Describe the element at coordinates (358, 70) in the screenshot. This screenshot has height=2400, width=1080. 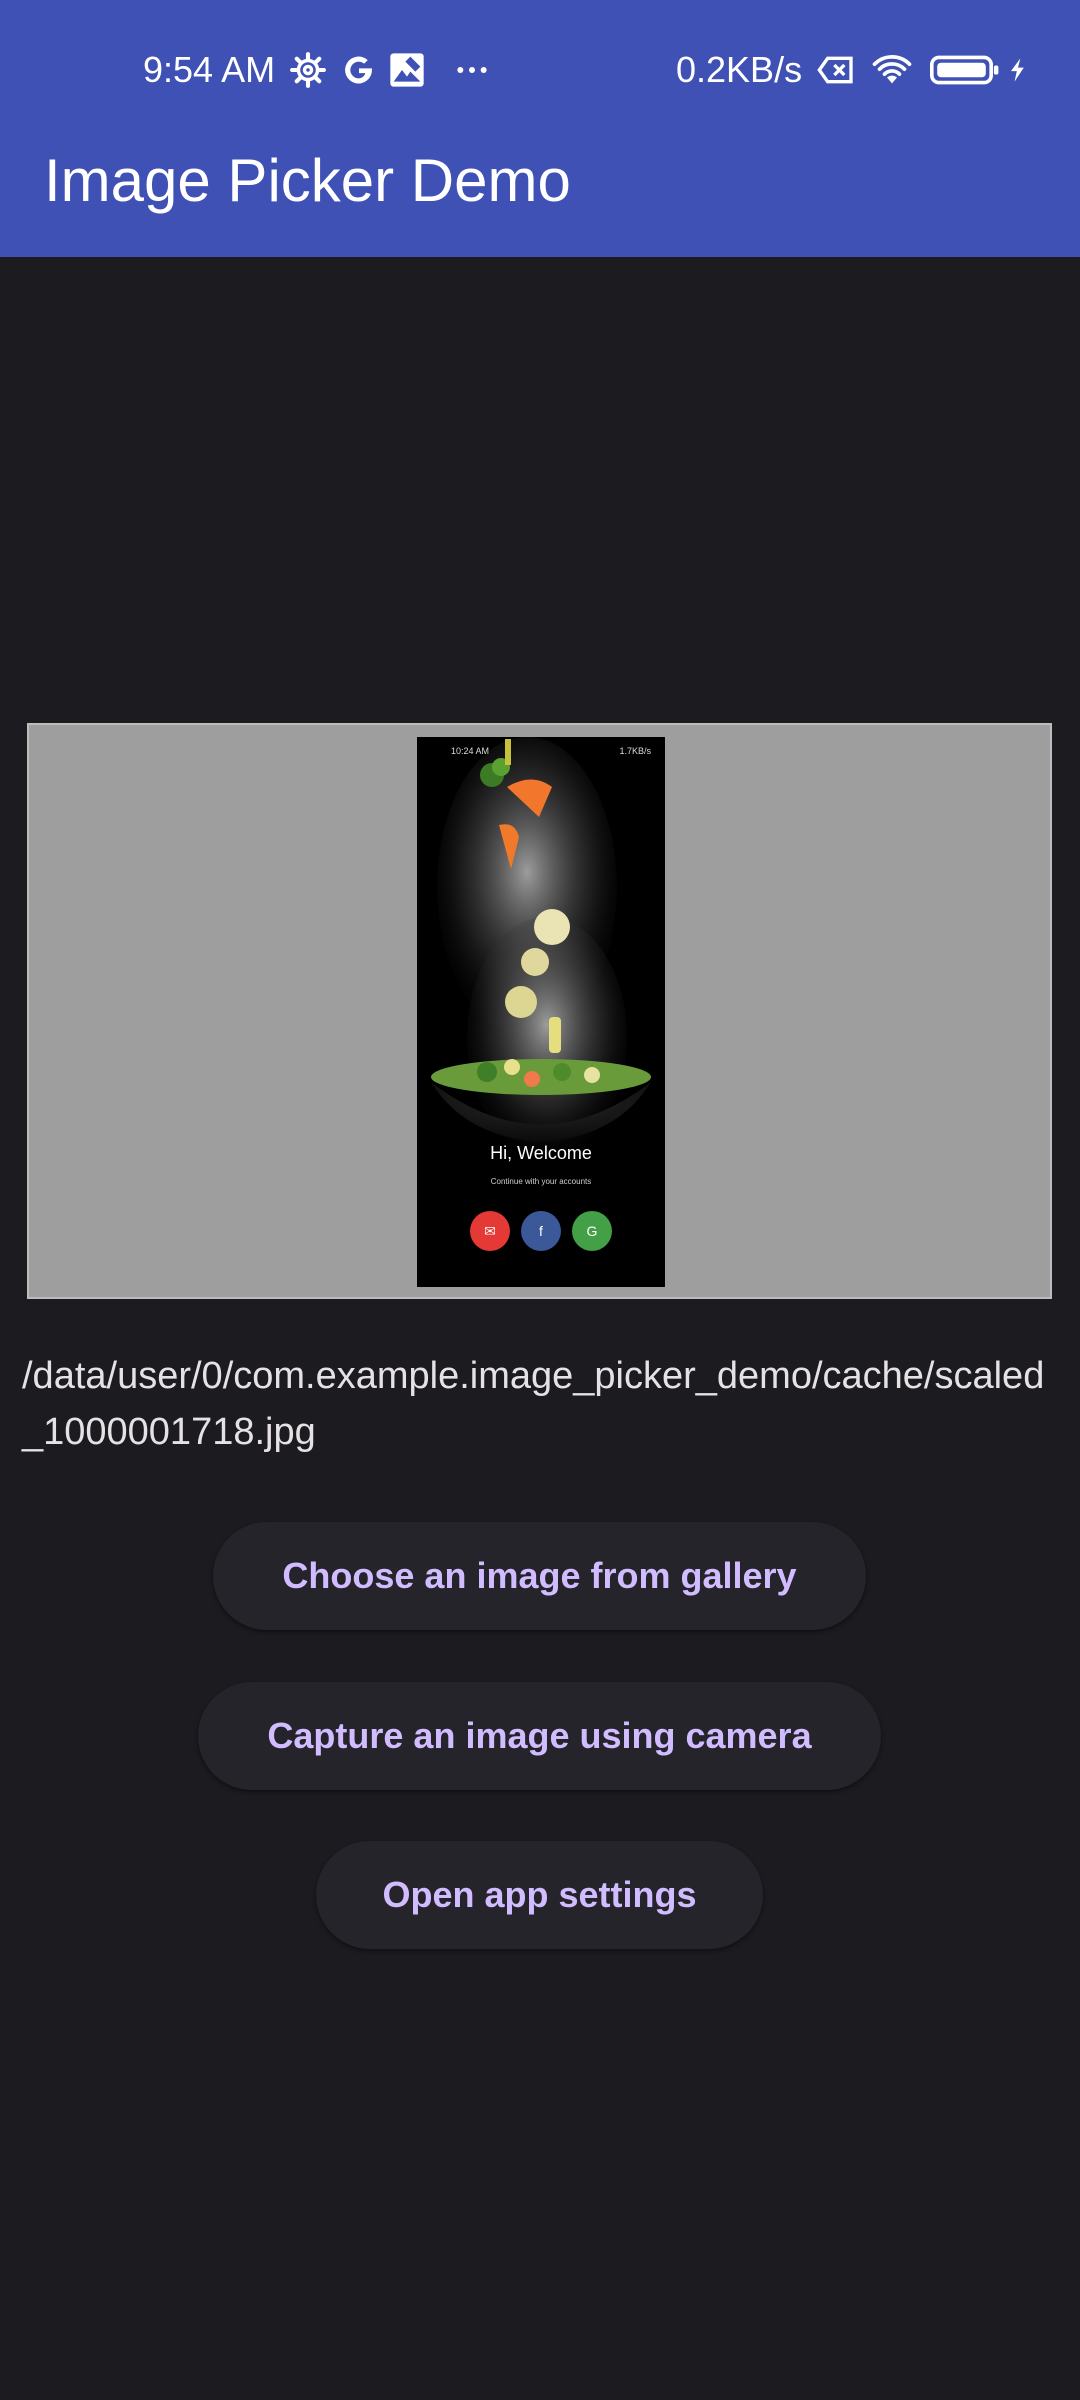
I see `google-g-icon` at that location.